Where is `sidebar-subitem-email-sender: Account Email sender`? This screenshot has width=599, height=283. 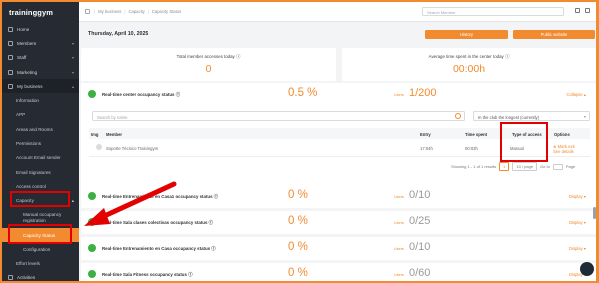 sidebar-subitem-email-sender: Account Email sender is located at coordinates (40, 158).